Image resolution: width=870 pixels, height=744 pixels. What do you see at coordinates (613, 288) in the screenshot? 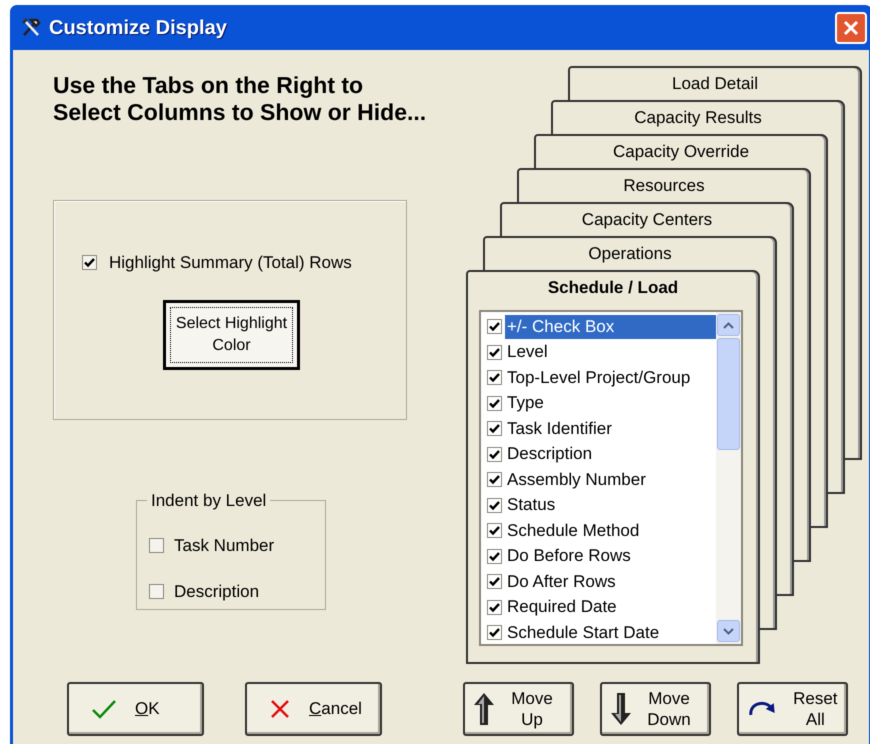
I see `tab: Schedule / Load` at bounding box center [613, 288].